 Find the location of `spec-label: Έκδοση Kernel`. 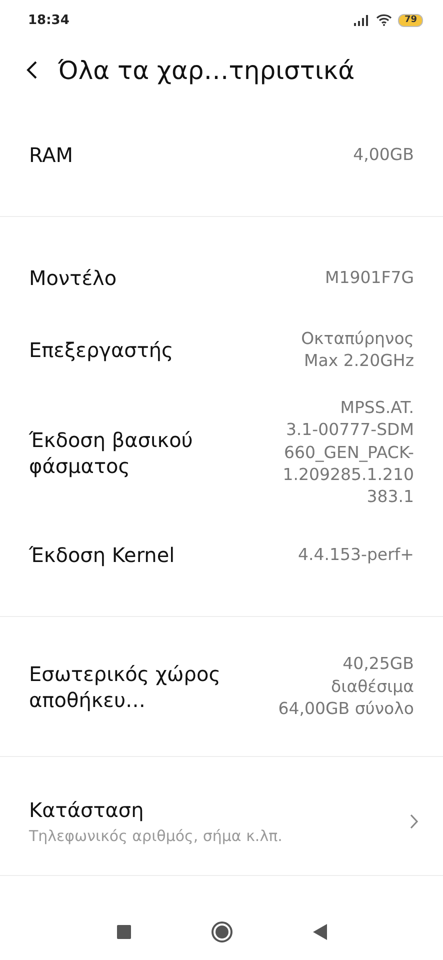

spec-label: Έκδοση Kernel is located at coordinates (102, 555).